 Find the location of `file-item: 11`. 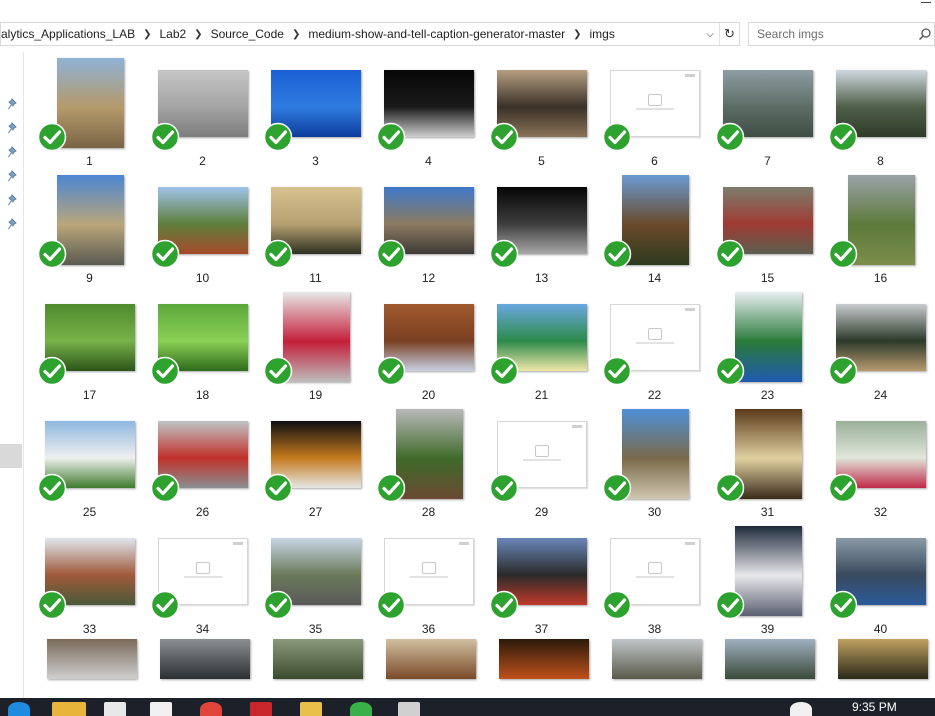

file-item: 11 is located at coordinates (315, 227).